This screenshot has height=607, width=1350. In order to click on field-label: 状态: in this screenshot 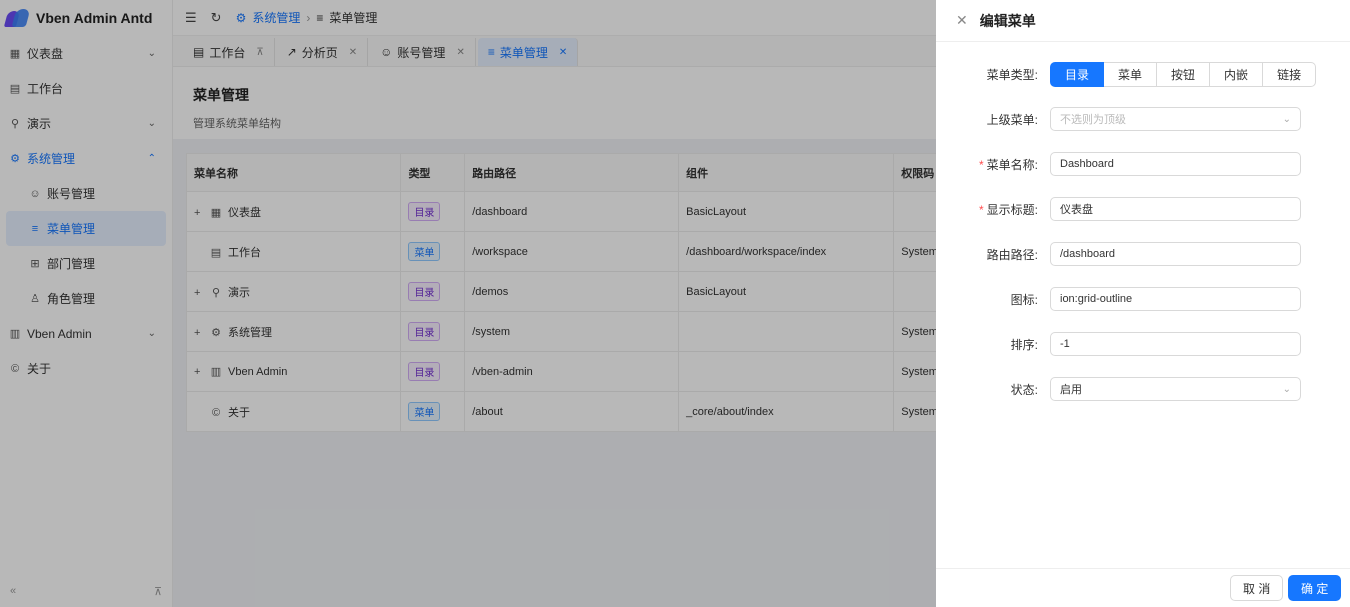, I will do `click(1024, 389)`.